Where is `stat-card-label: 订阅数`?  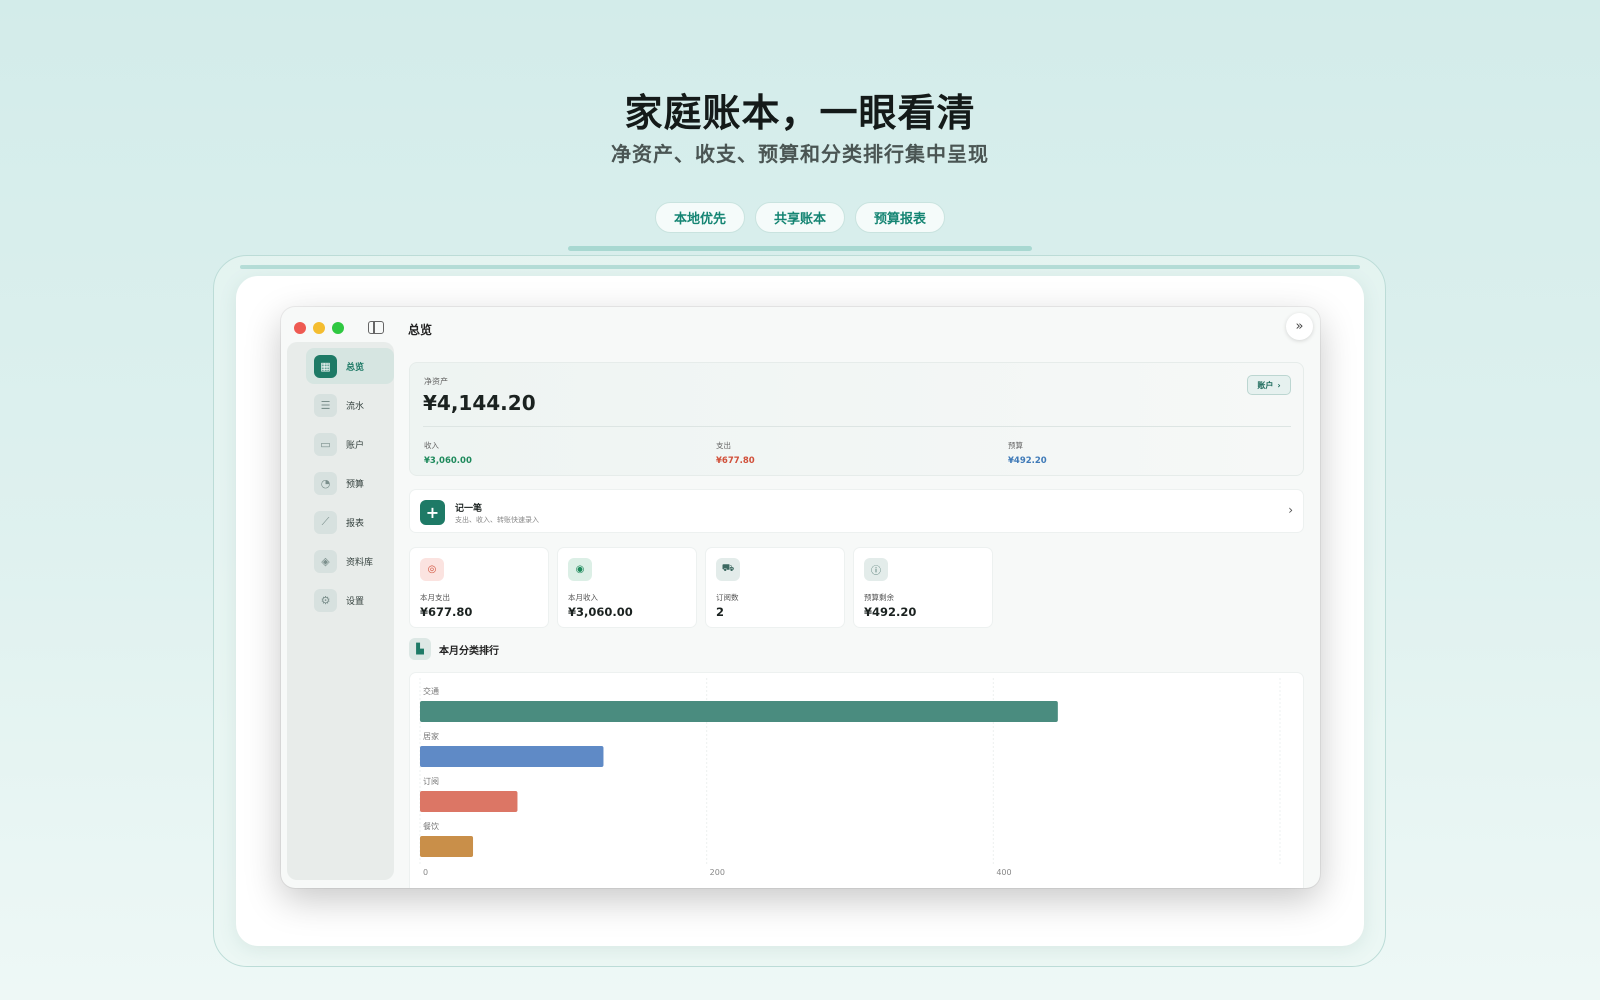 stat-card-label: 订阅数 is located at coordinates (727, 597).